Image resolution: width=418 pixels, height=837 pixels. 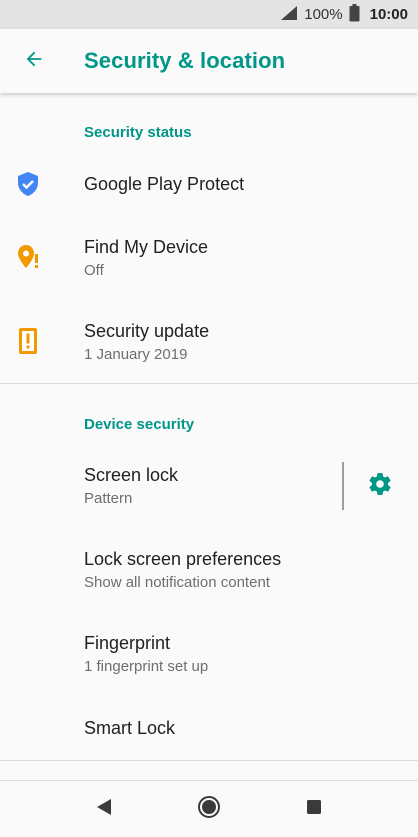 I want to click on section-header-device-security: Device security, so click(x=139, y=424).